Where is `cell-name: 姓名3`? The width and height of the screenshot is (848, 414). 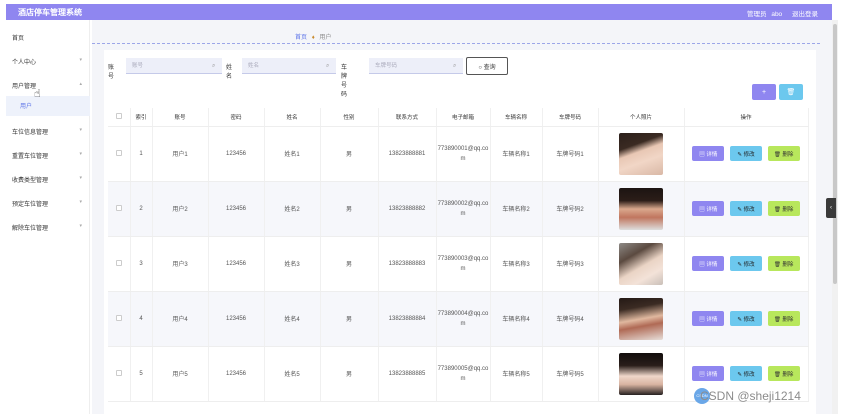 cell-name: 姓名3 is located at coordinates (292, 264).